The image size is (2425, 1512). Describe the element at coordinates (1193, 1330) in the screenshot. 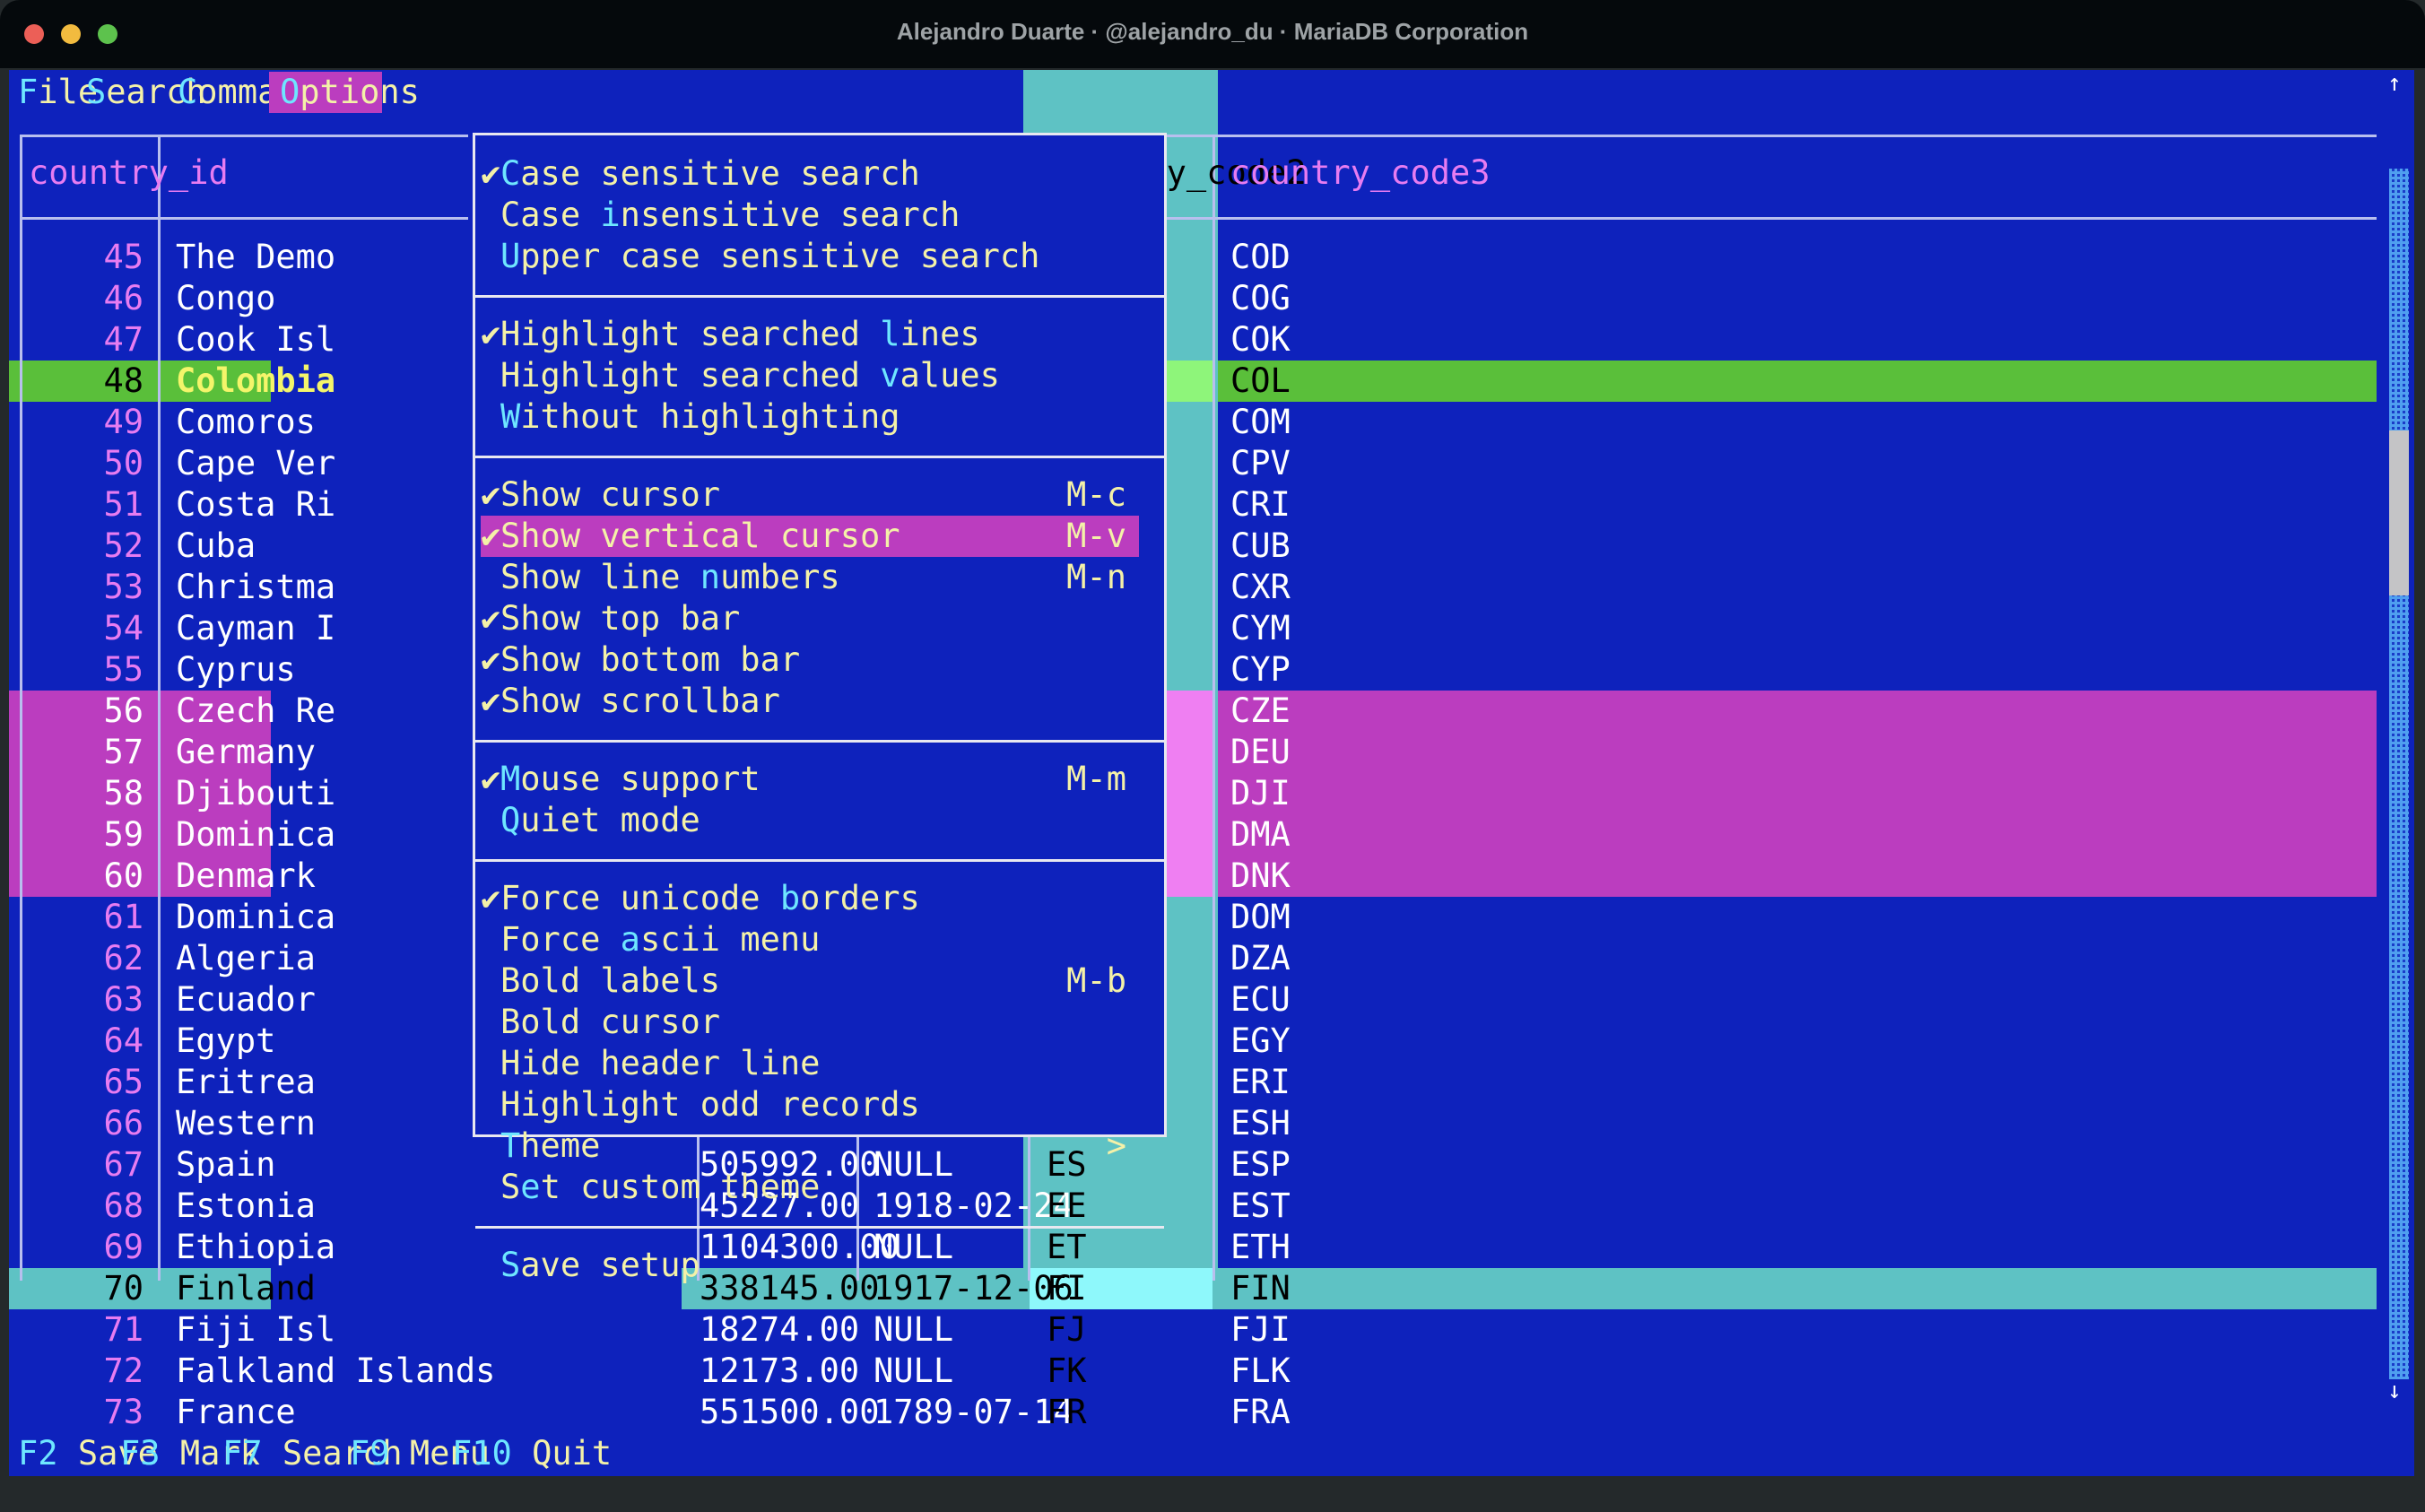

I see `table-row: 71 Fiji Isl 18274.00 NULL FJ FJI` at that location.